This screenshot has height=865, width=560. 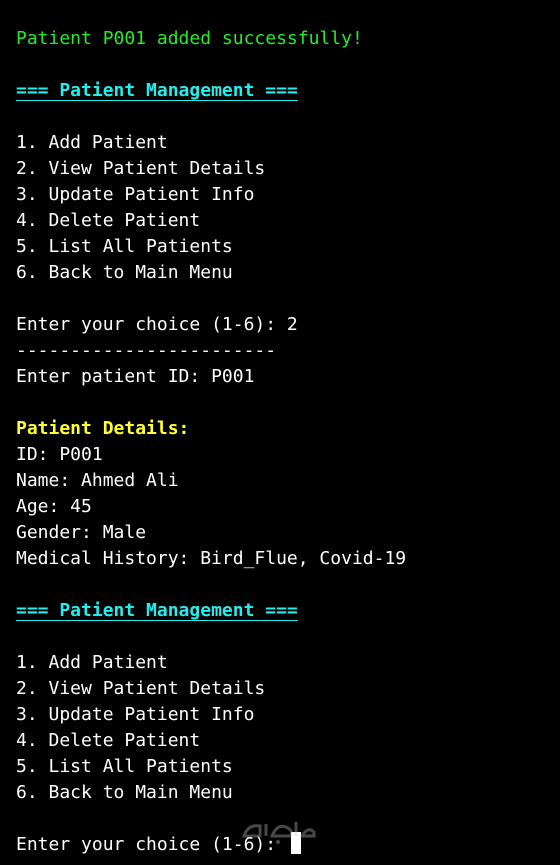 I want to click on choice-prompt: Enter your choice (1-6): 2, so click(x=157, y=324).